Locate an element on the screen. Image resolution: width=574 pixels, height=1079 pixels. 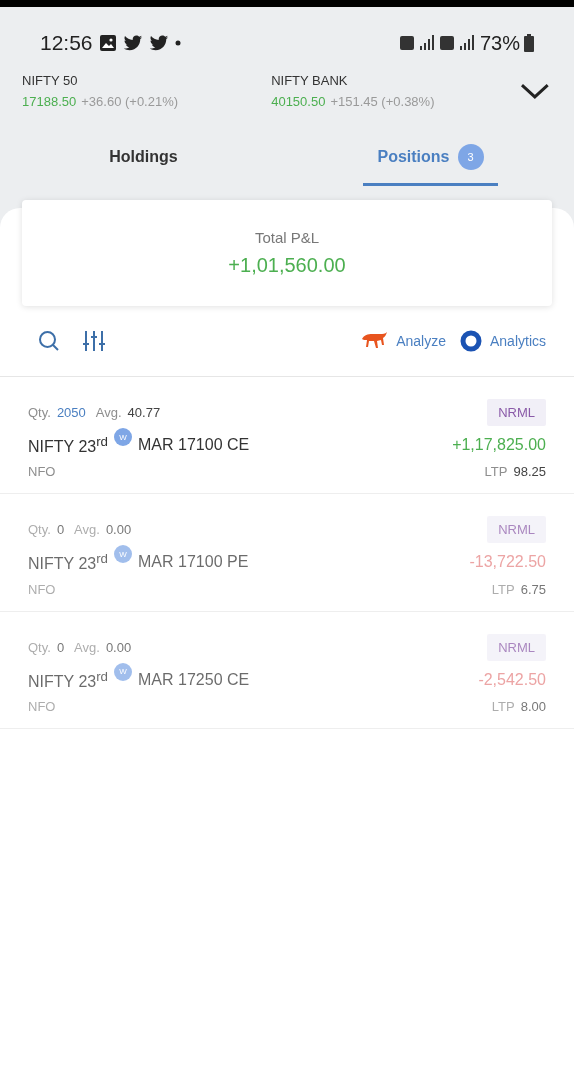
analyze-link: Analyze is located at coordinates (403, 341).